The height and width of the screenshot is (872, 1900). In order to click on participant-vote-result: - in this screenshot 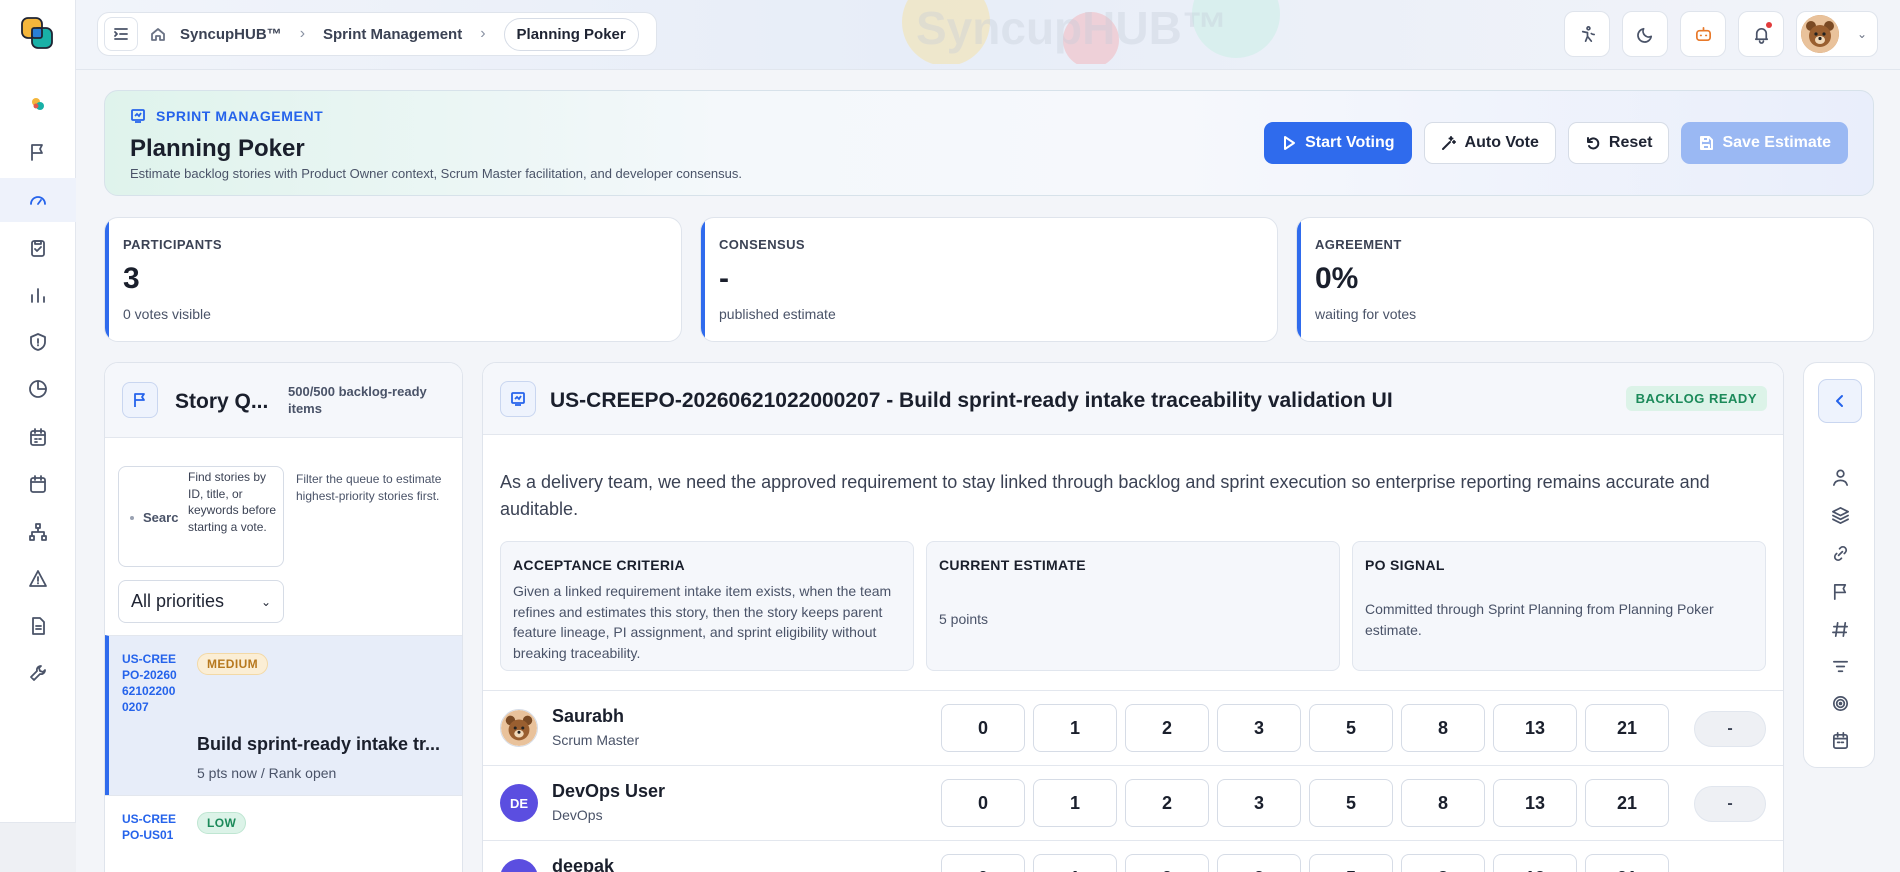, I will do `click(1730, 729)`.